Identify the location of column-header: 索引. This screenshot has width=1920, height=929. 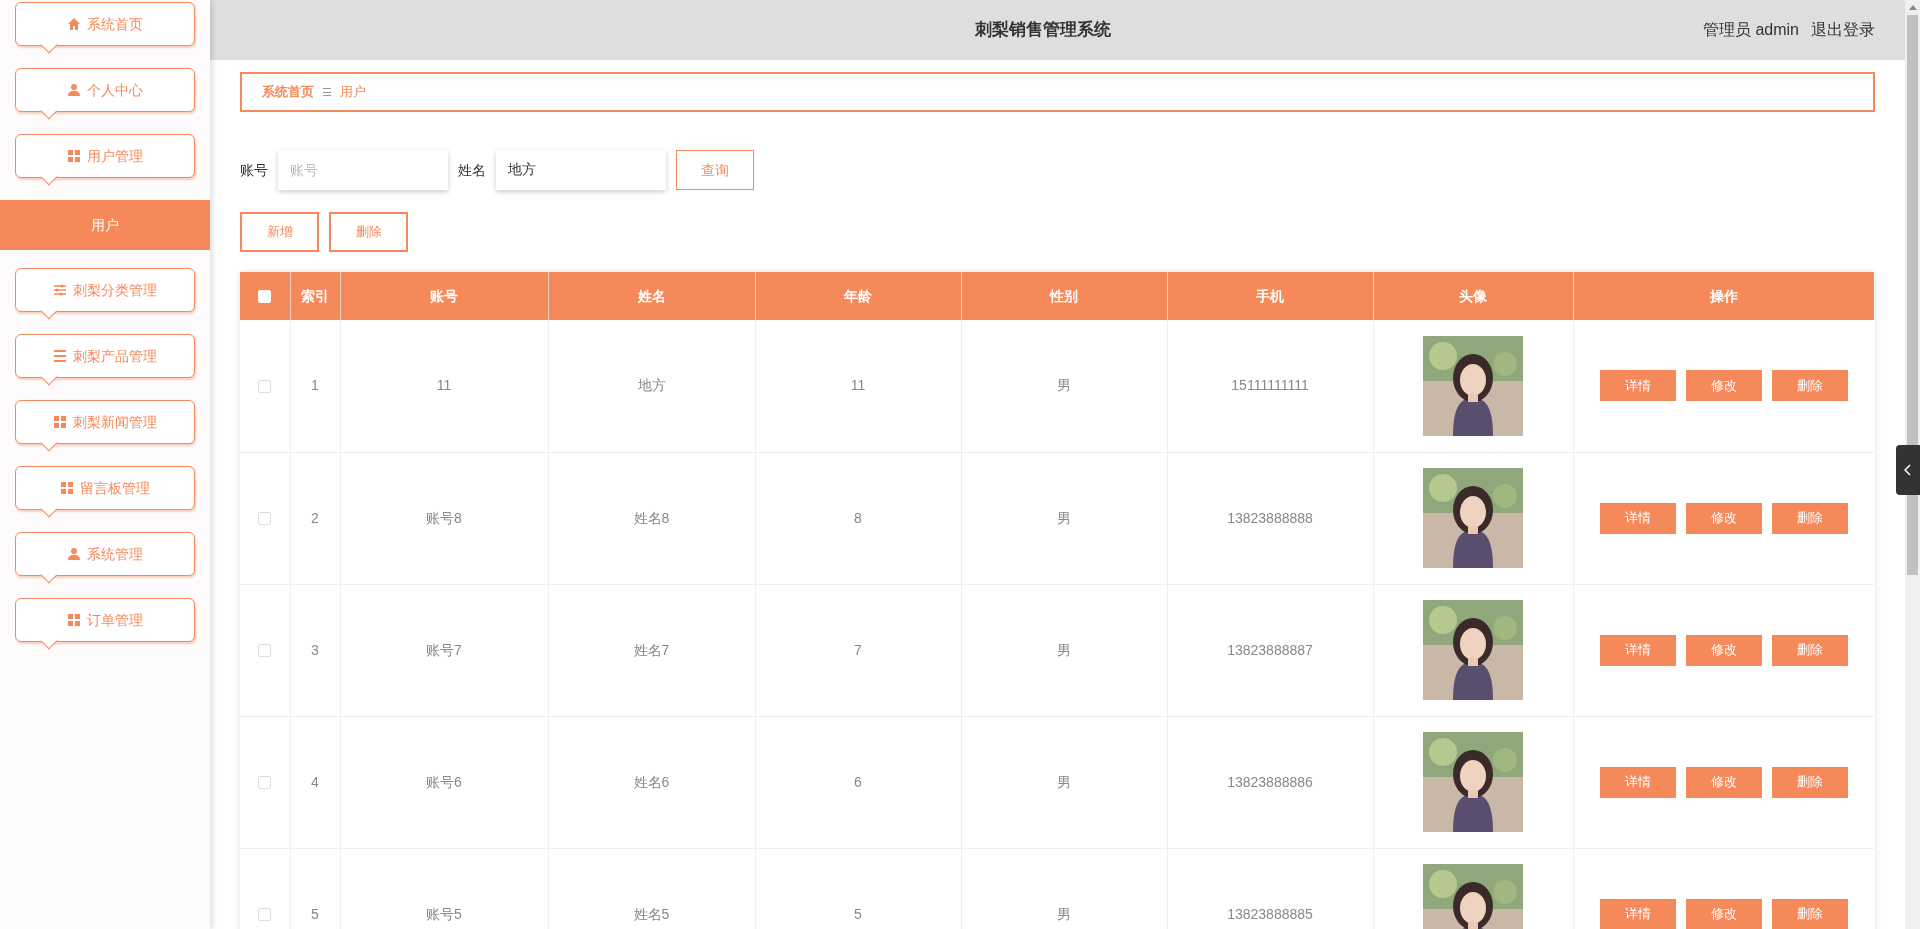
(315, 296).